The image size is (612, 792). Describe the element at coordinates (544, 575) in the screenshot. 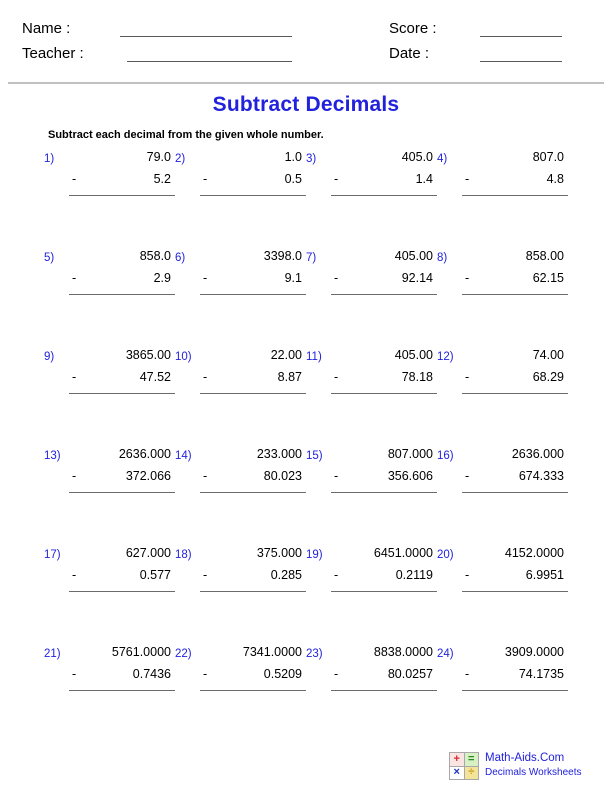

I see `subtrahend-value: 6.9951` at that location.